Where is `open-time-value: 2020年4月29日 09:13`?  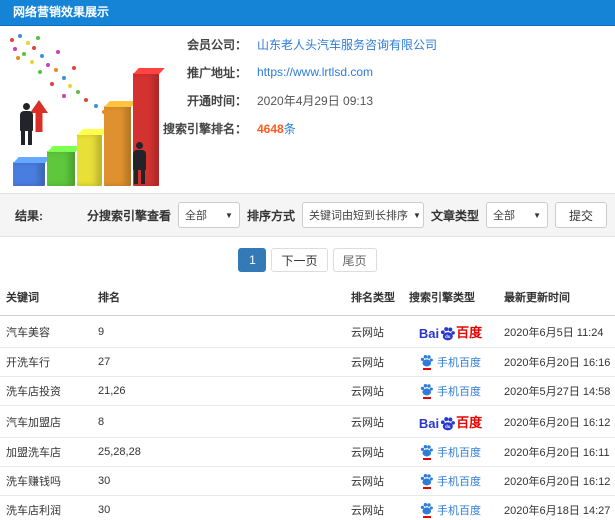 open-time-value: 2020年4月29日 09:13 is located at coordinates (315, 100).